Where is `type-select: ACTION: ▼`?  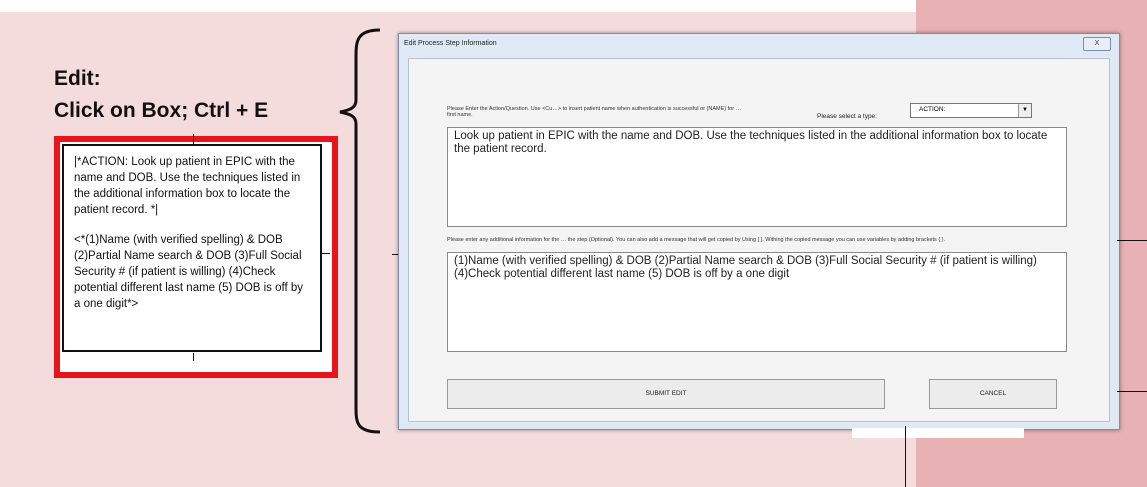 type-select: ACTION: ▼ is located at coordinates (971, 110).